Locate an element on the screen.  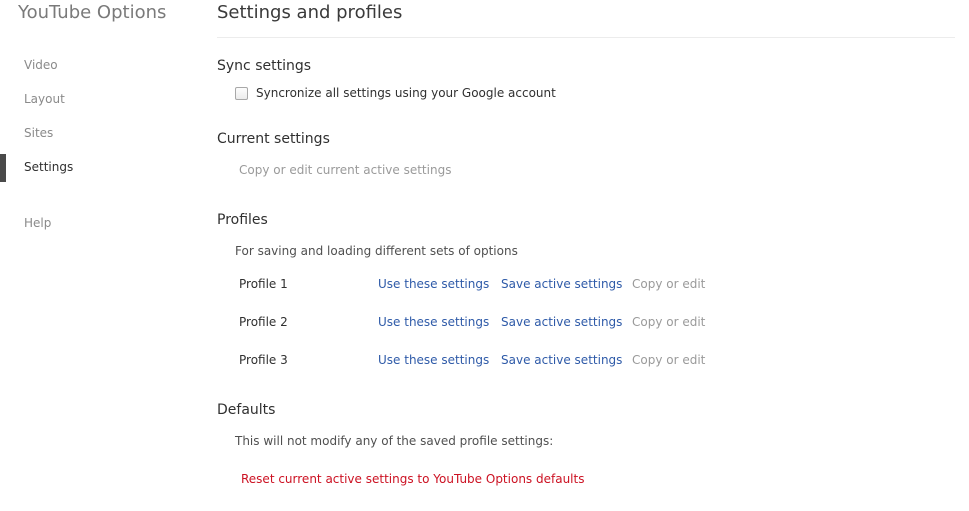
sidebar-item-layout: Layout is located at coordinates (95, 99).